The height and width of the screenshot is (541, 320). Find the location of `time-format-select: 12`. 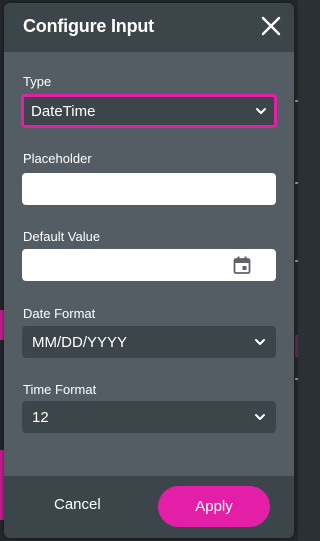

time-format-select: 12 is located at coordinates (149, 417).